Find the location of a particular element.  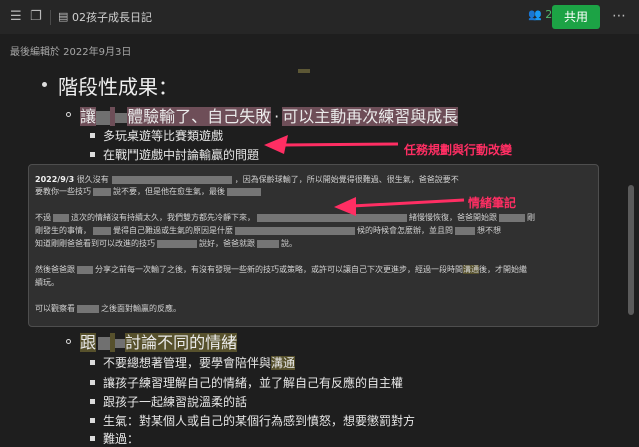

note-line: 剛發生的事情， 覺得自己難過或生氣的原因是什麼 候的時候會怎麼辦，並且問 想不想 is located at coordinates (268, 230).